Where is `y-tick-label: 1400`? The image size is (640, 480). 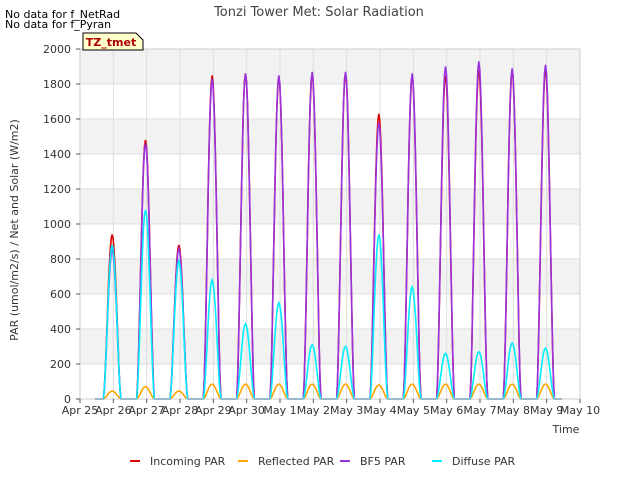
y-tick-label: 1400 is located at coordinates (57, 154).